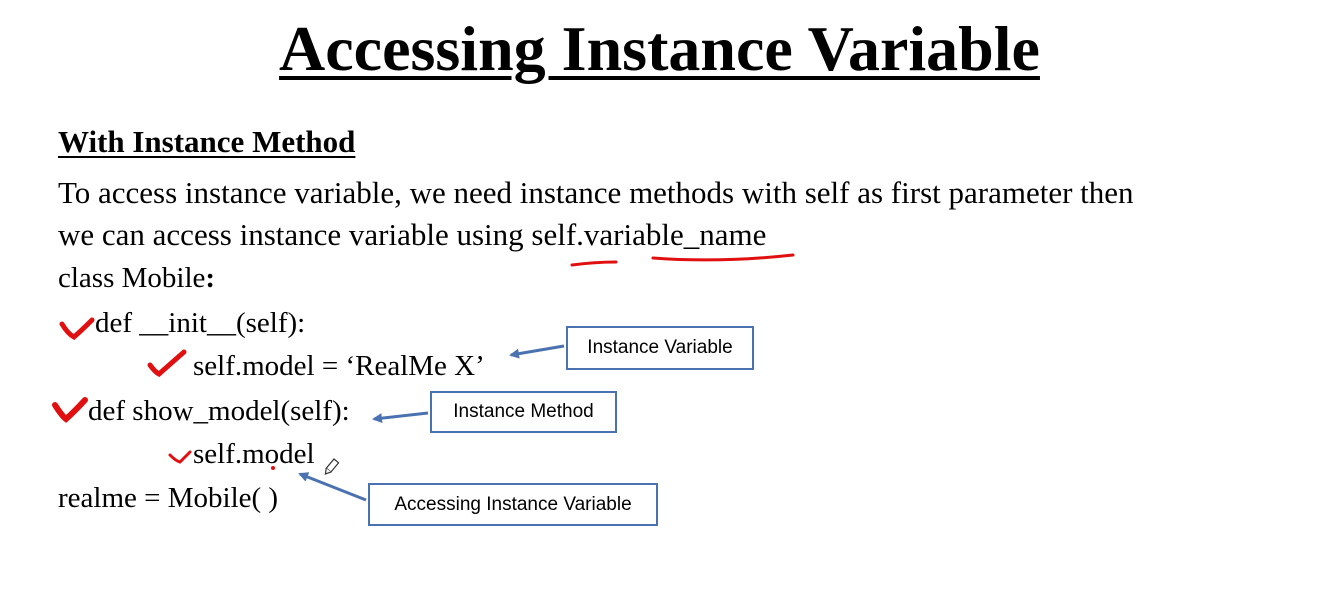 The height and width of the screenshot is (589, 1319). What do you see at coordinates (339, 366) in the screenshot?
I see `code-self-model-assign-line: self.model = ‘RealMe X’` at bounding box center [339, 366].